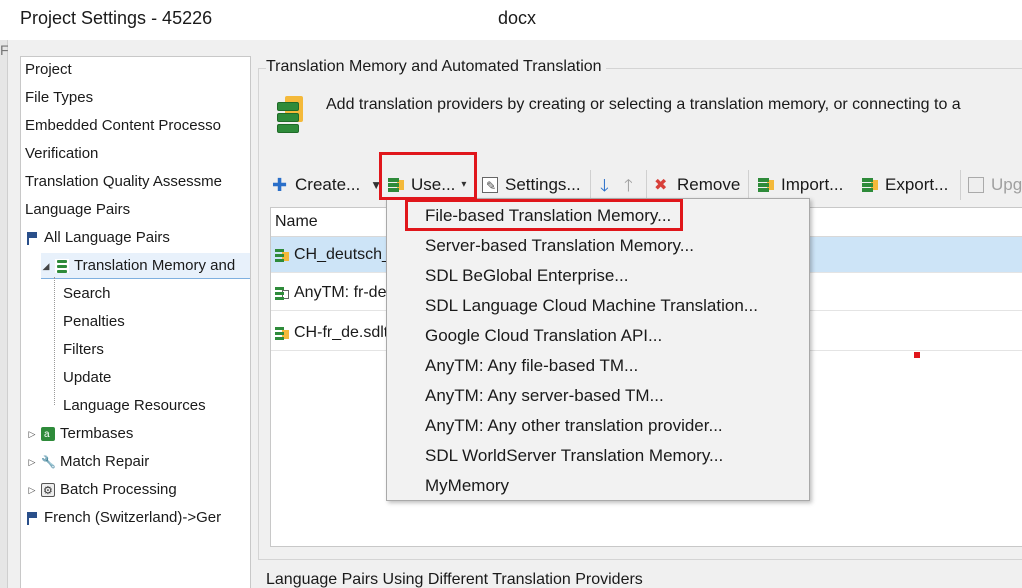 Image resolution: width=1022 pixels, height=588 pixels. I want to click on background-window-edge: F, so click(4, 314).